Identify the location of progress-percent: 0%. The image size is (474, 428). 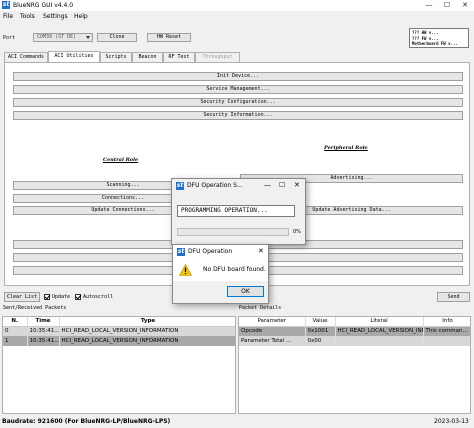
(297, 232).